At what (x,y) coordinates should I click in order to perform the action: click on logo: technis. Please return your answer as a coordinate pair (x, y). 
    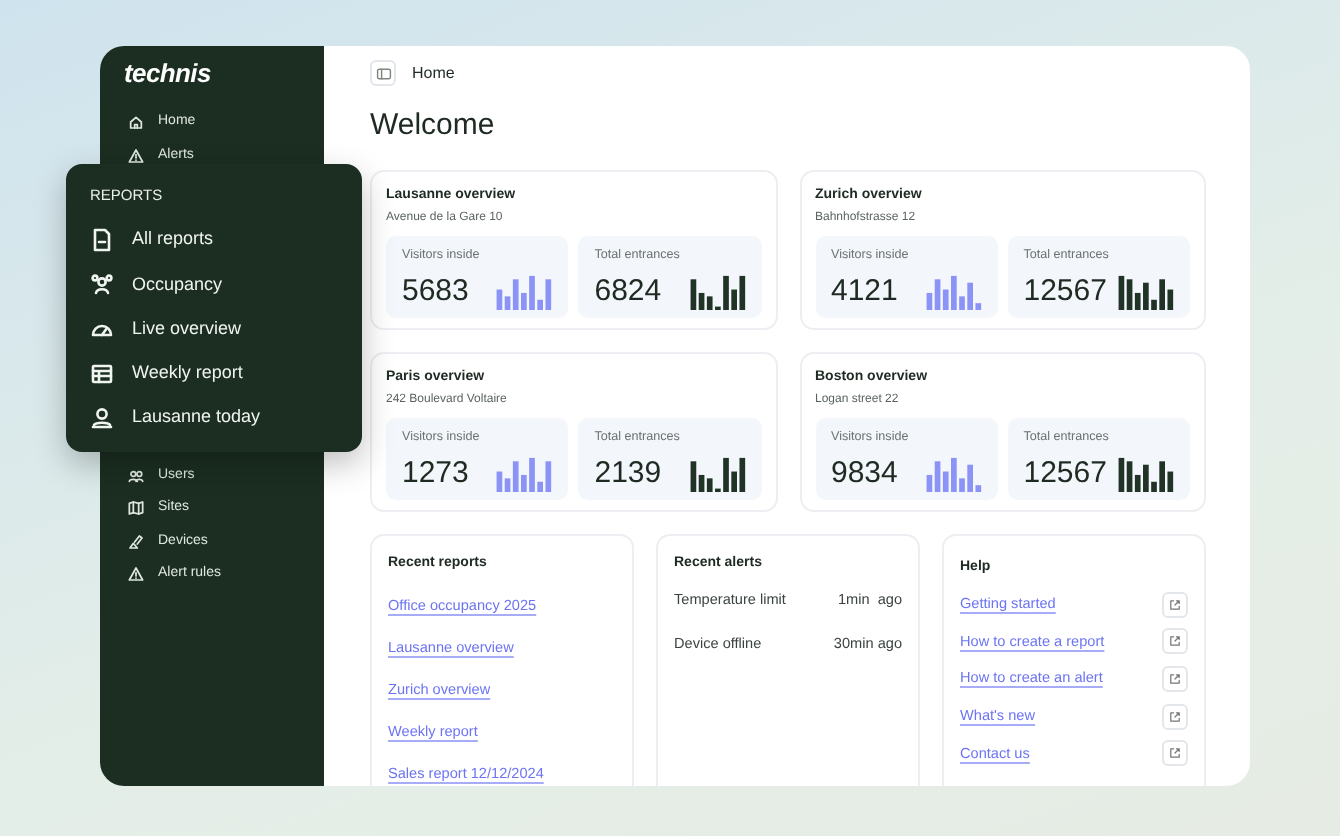
    Looking at the image, I should click on (168, 74).